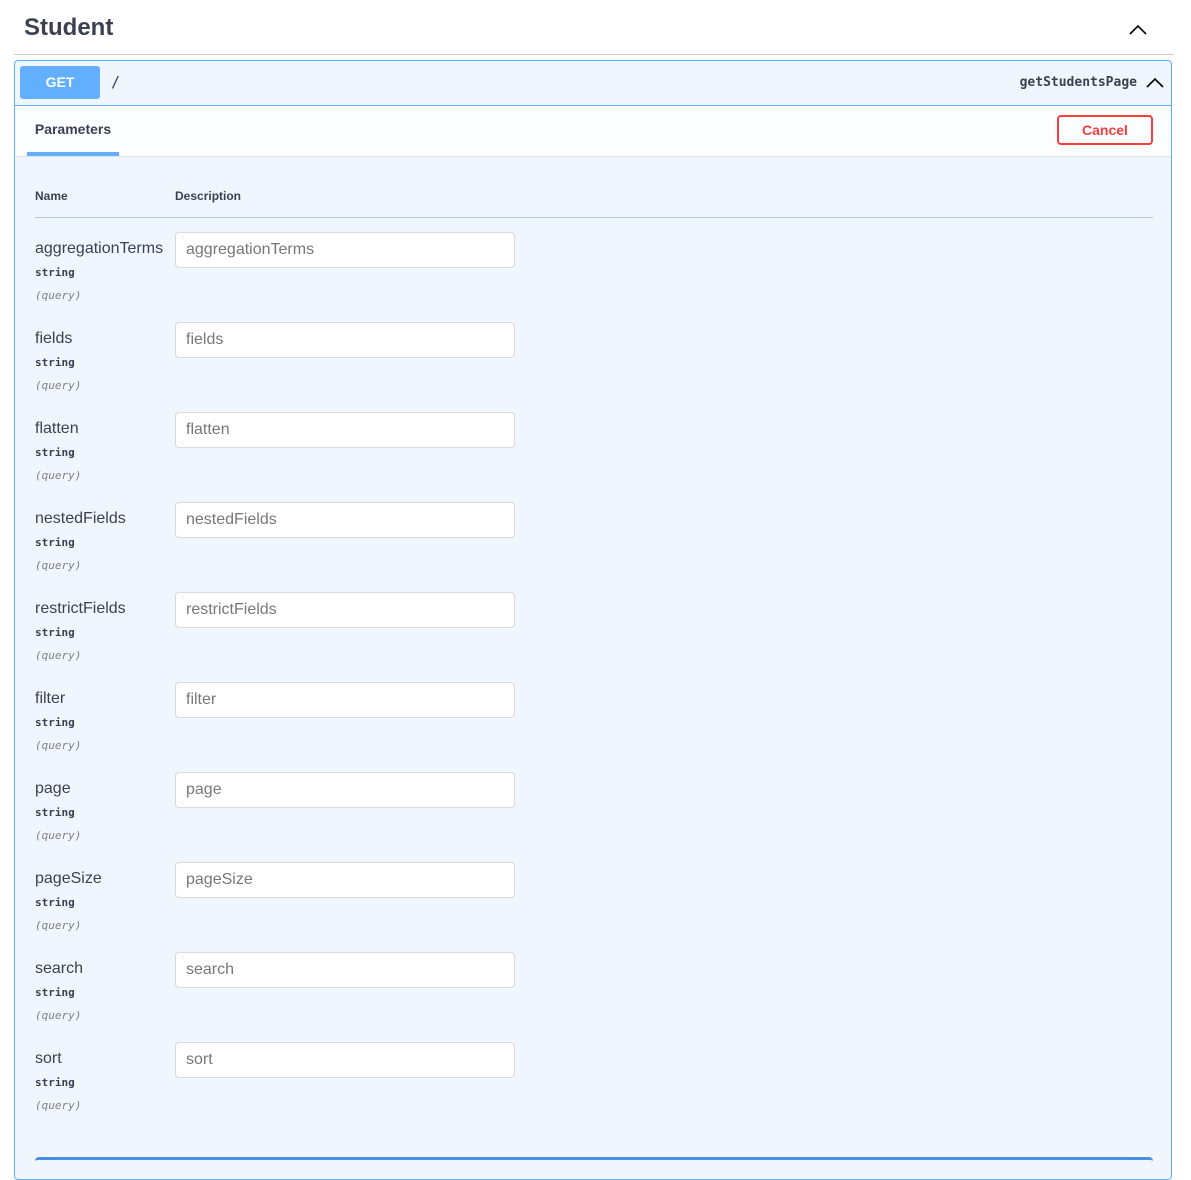  Describe the element at coordinates (345, 880) in the screenshot. I see `pageSize-input` at that location.